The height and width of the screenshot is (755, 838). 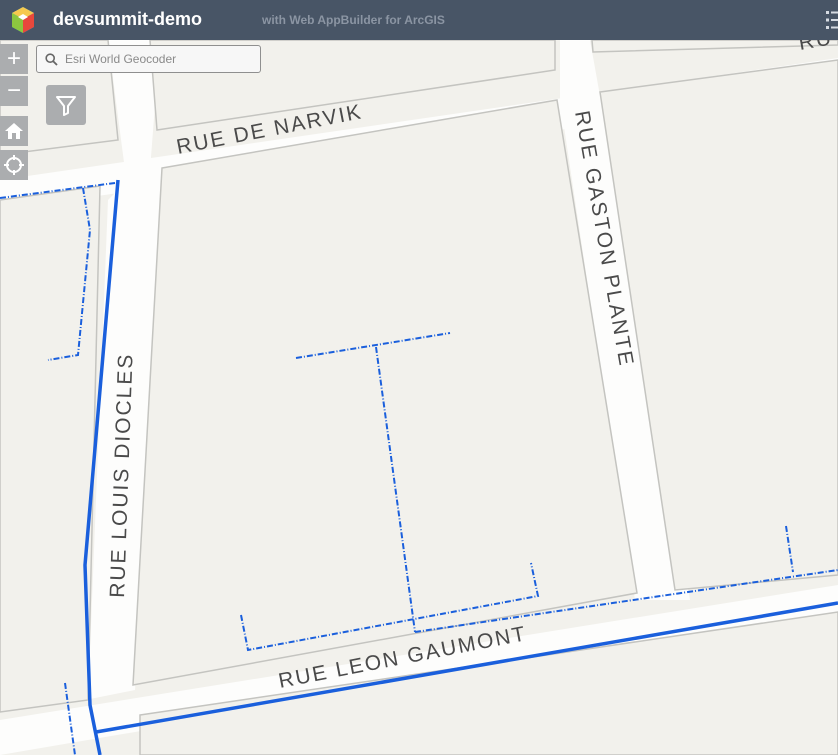 I want to click on search-box, so click(x=148, y=59).